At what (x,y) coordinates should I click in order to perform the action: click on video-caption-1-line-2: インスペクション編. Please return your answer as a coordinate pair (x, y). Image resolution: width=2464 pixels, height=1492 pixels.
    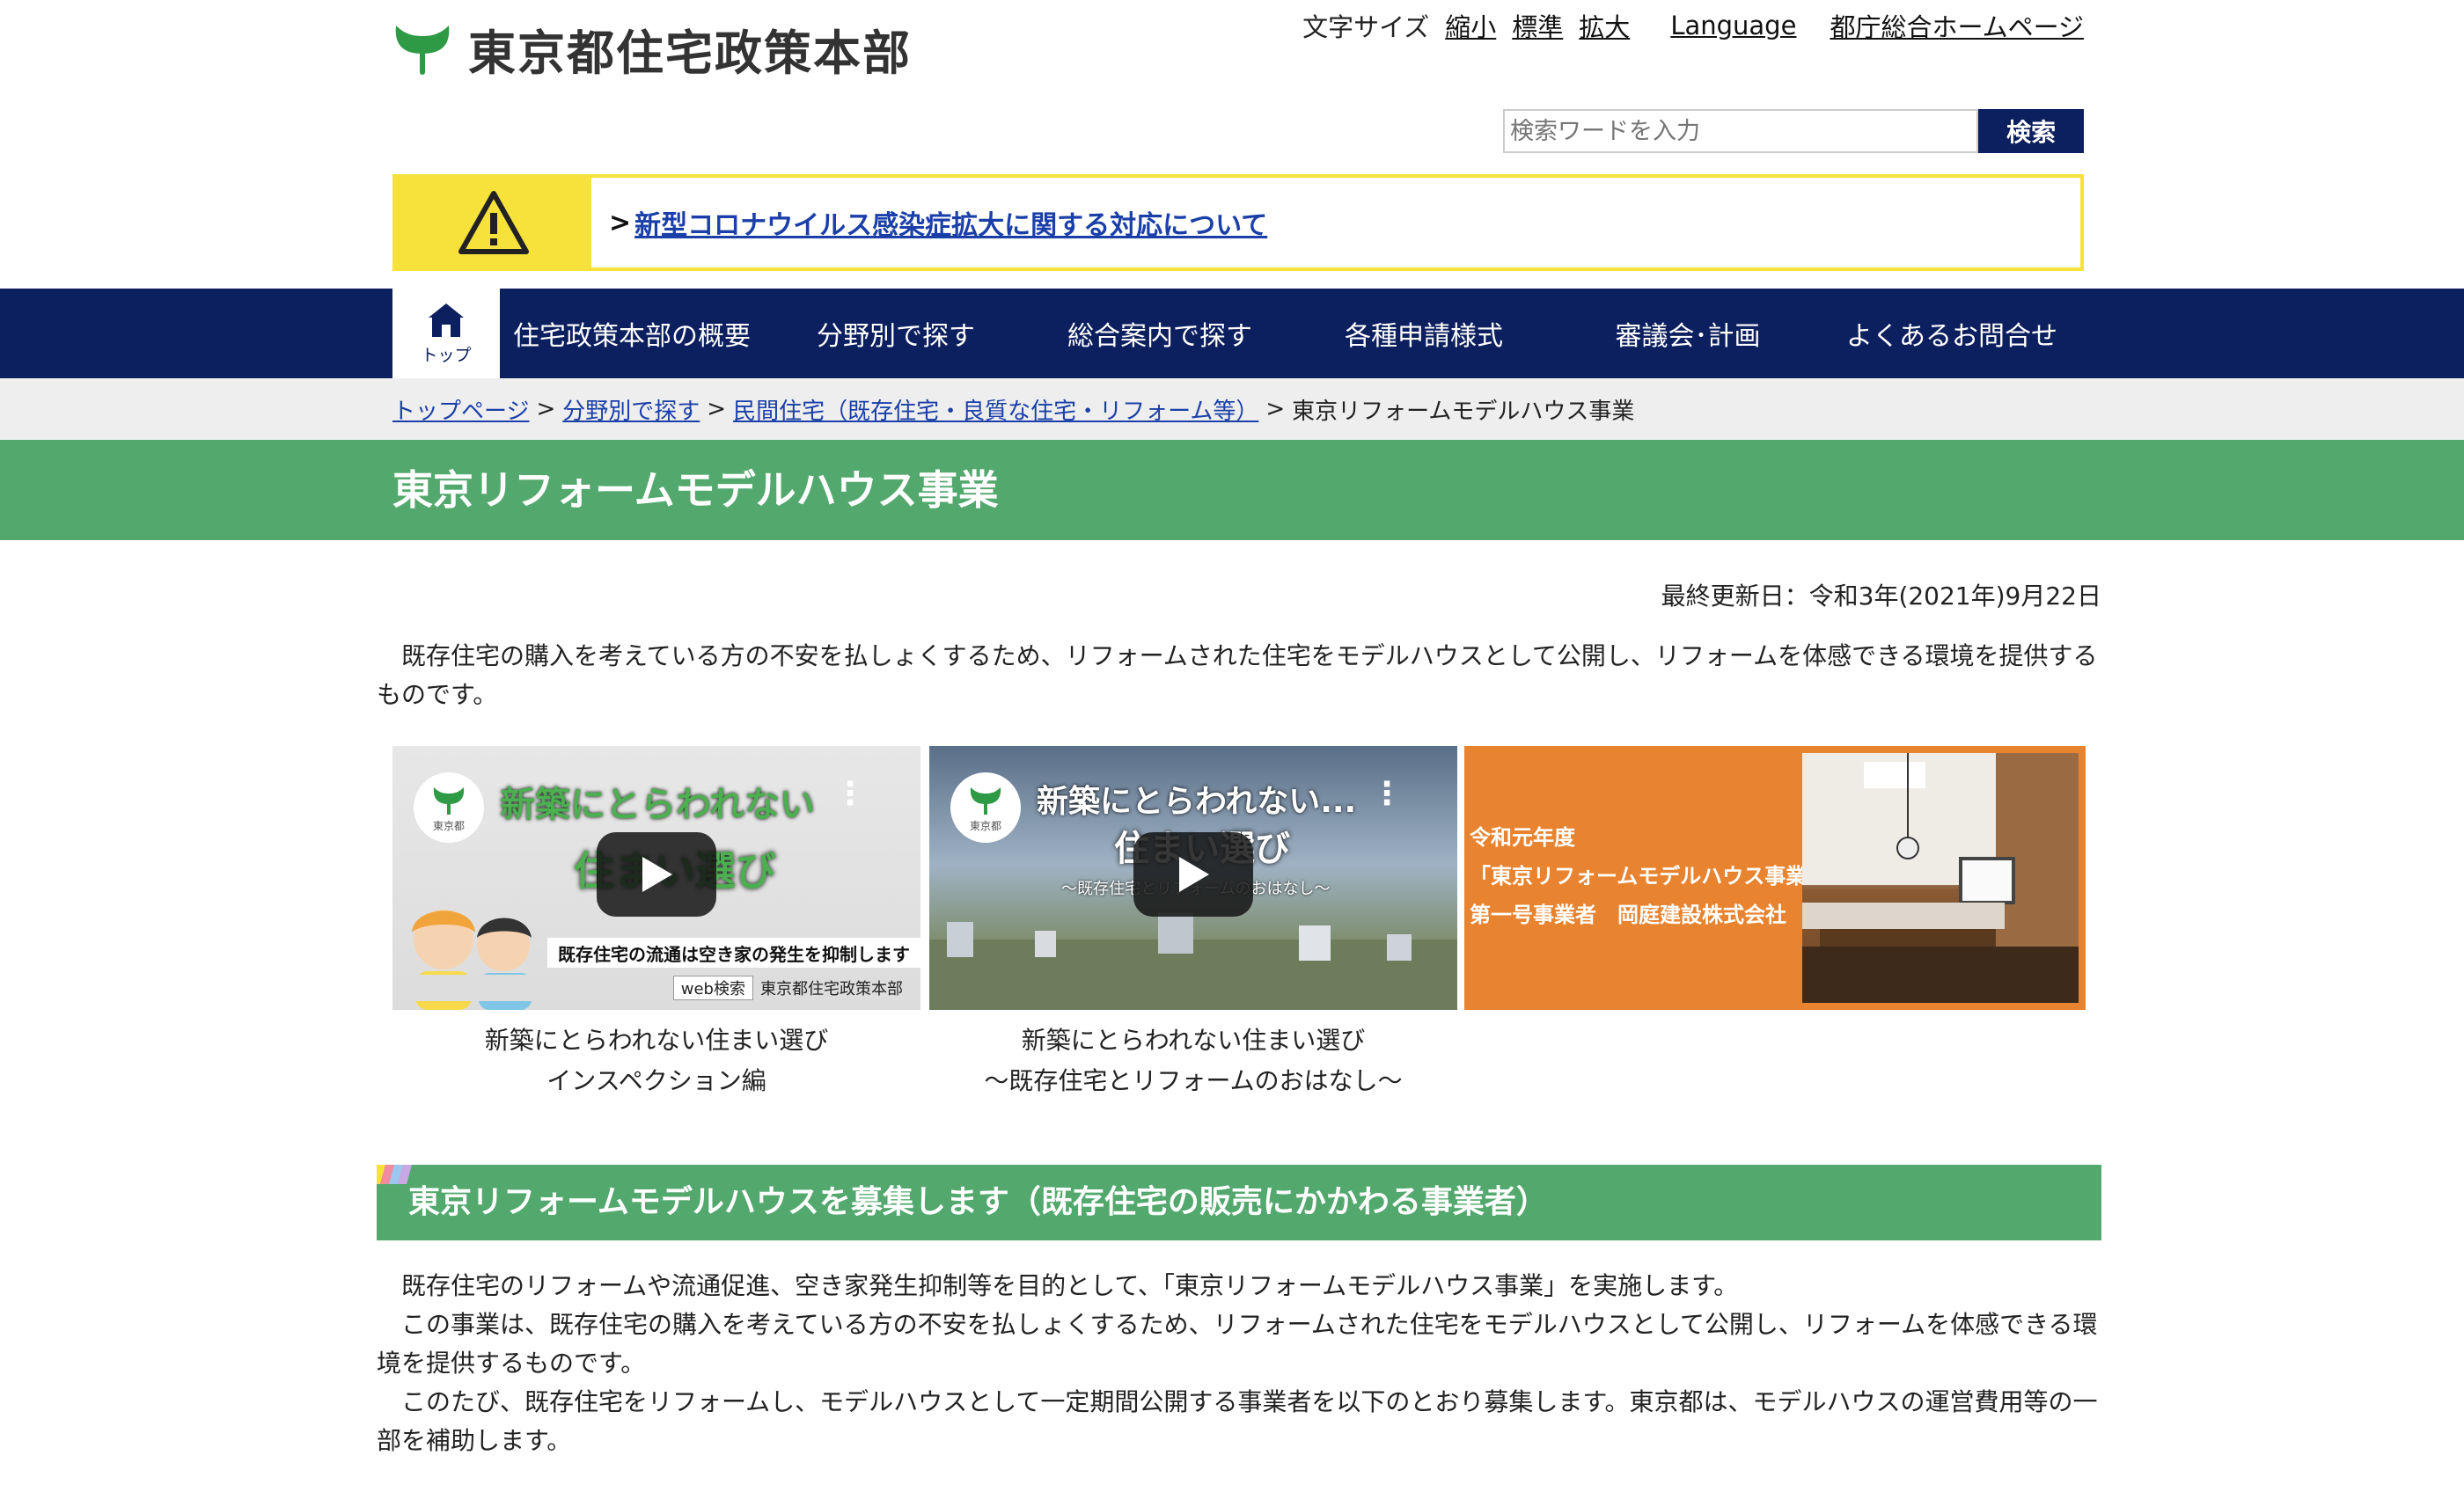
    Looking at the image, I should click on (656, 1080).